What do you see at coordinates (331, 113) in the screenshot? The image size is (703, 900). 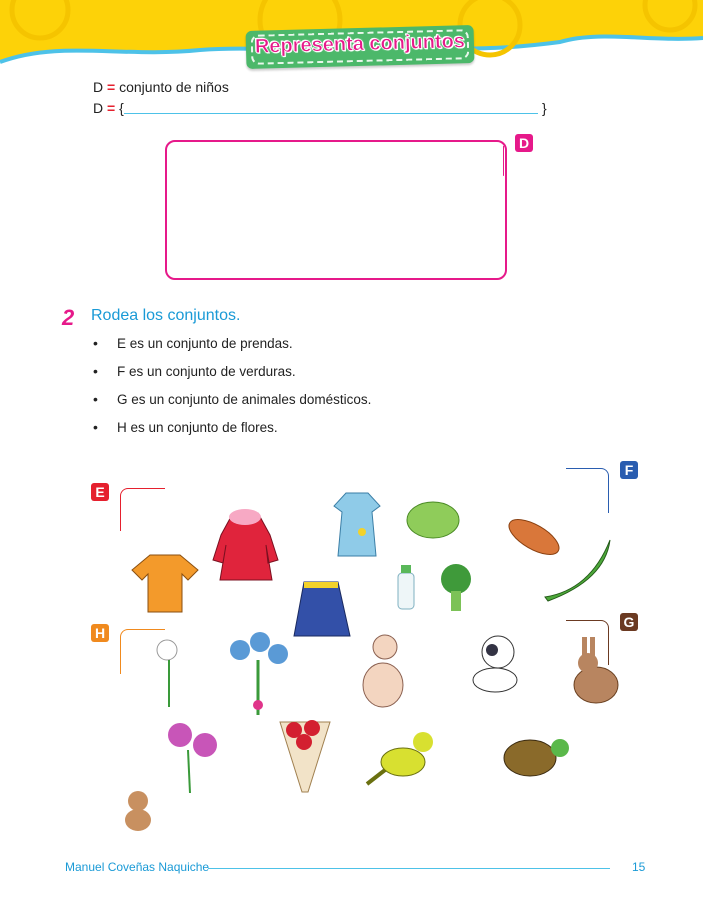 I see `answer-line-d` at bounding box center [331, 113].